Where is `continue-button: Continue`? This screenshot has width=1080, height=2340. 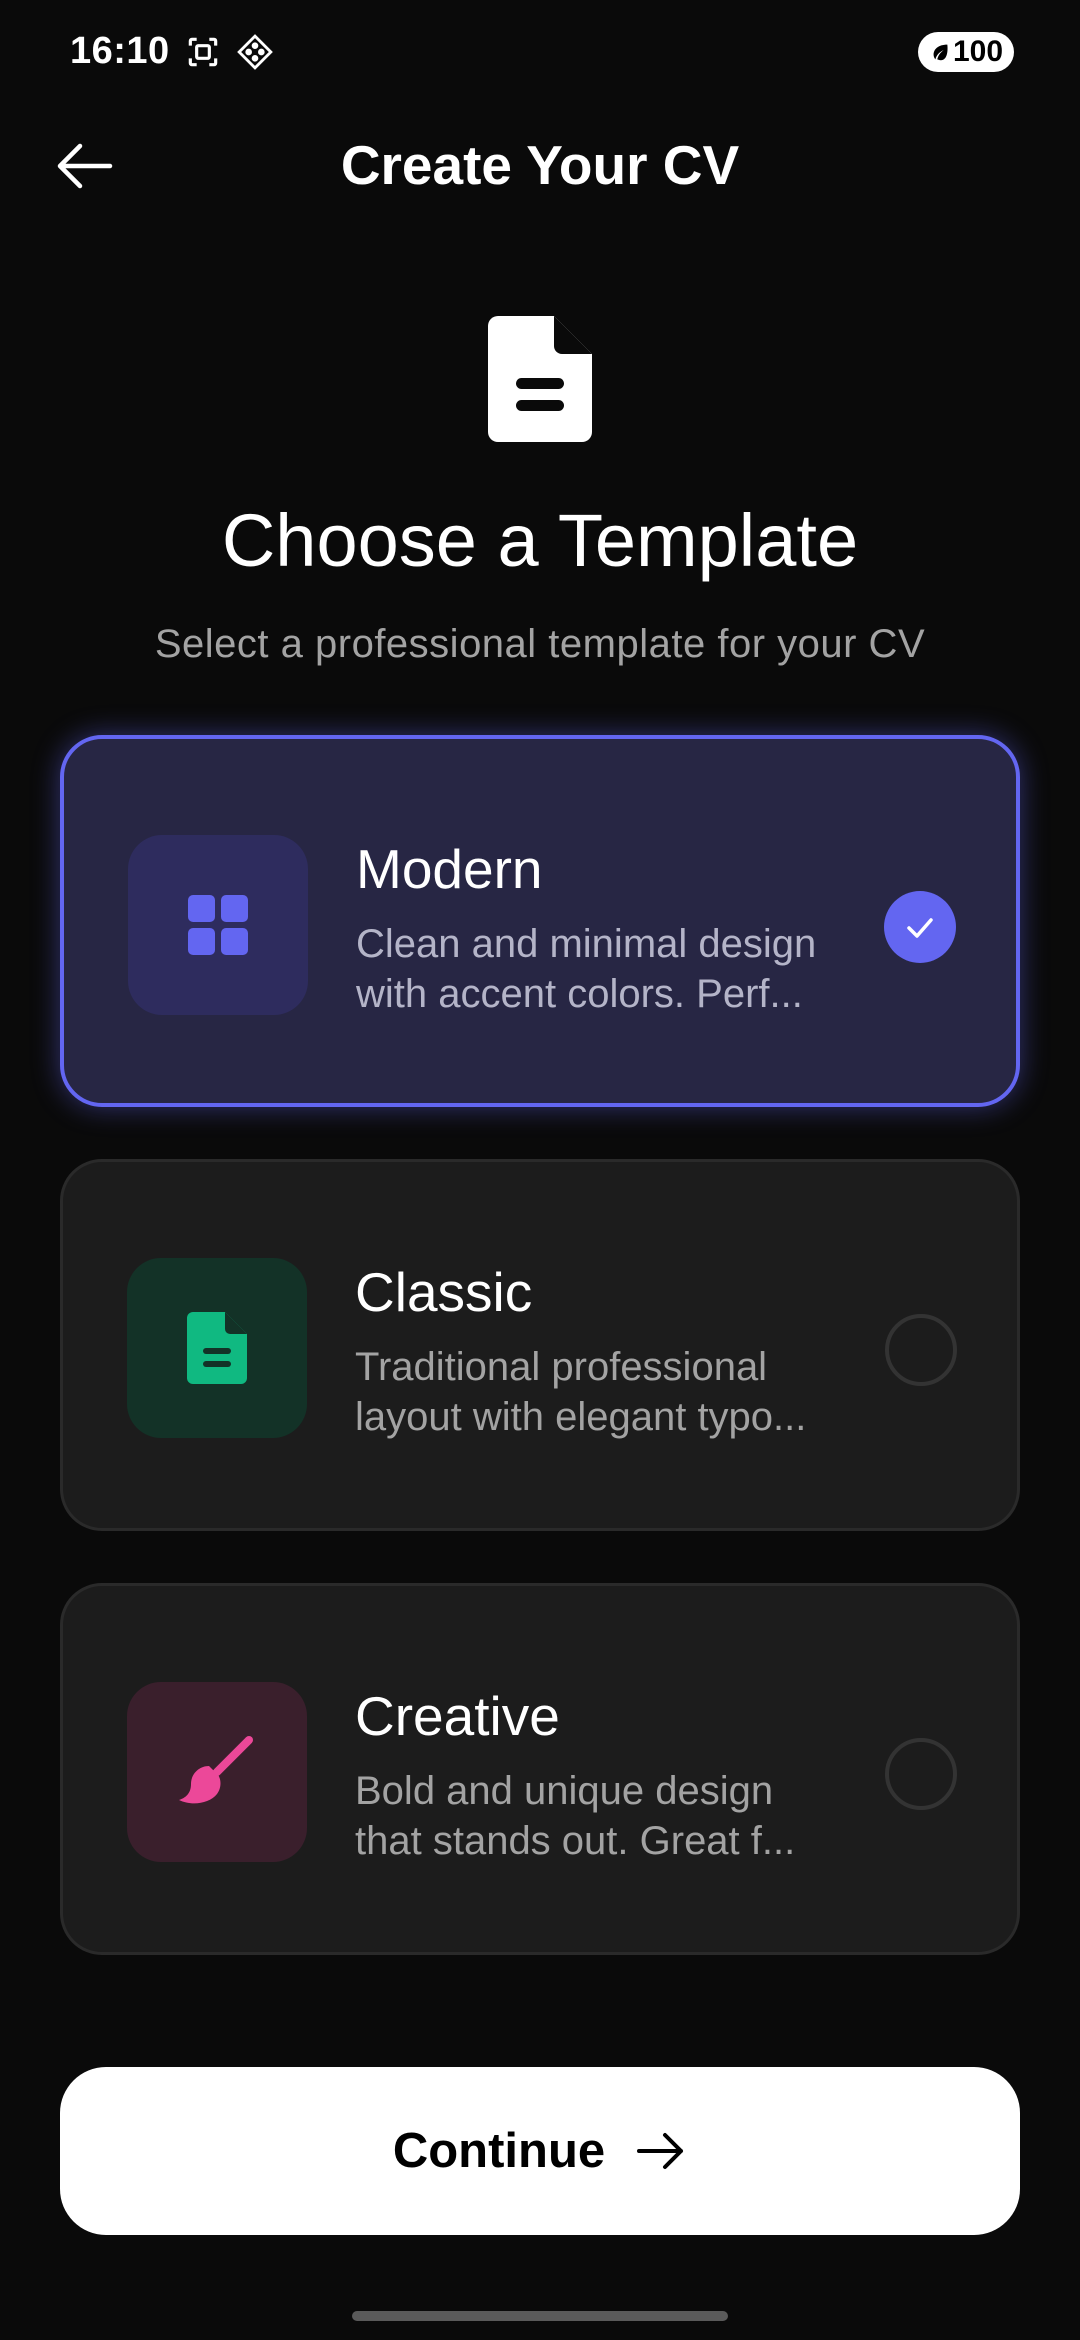
continue-button: Continue is located at coordinates (540, 2151).